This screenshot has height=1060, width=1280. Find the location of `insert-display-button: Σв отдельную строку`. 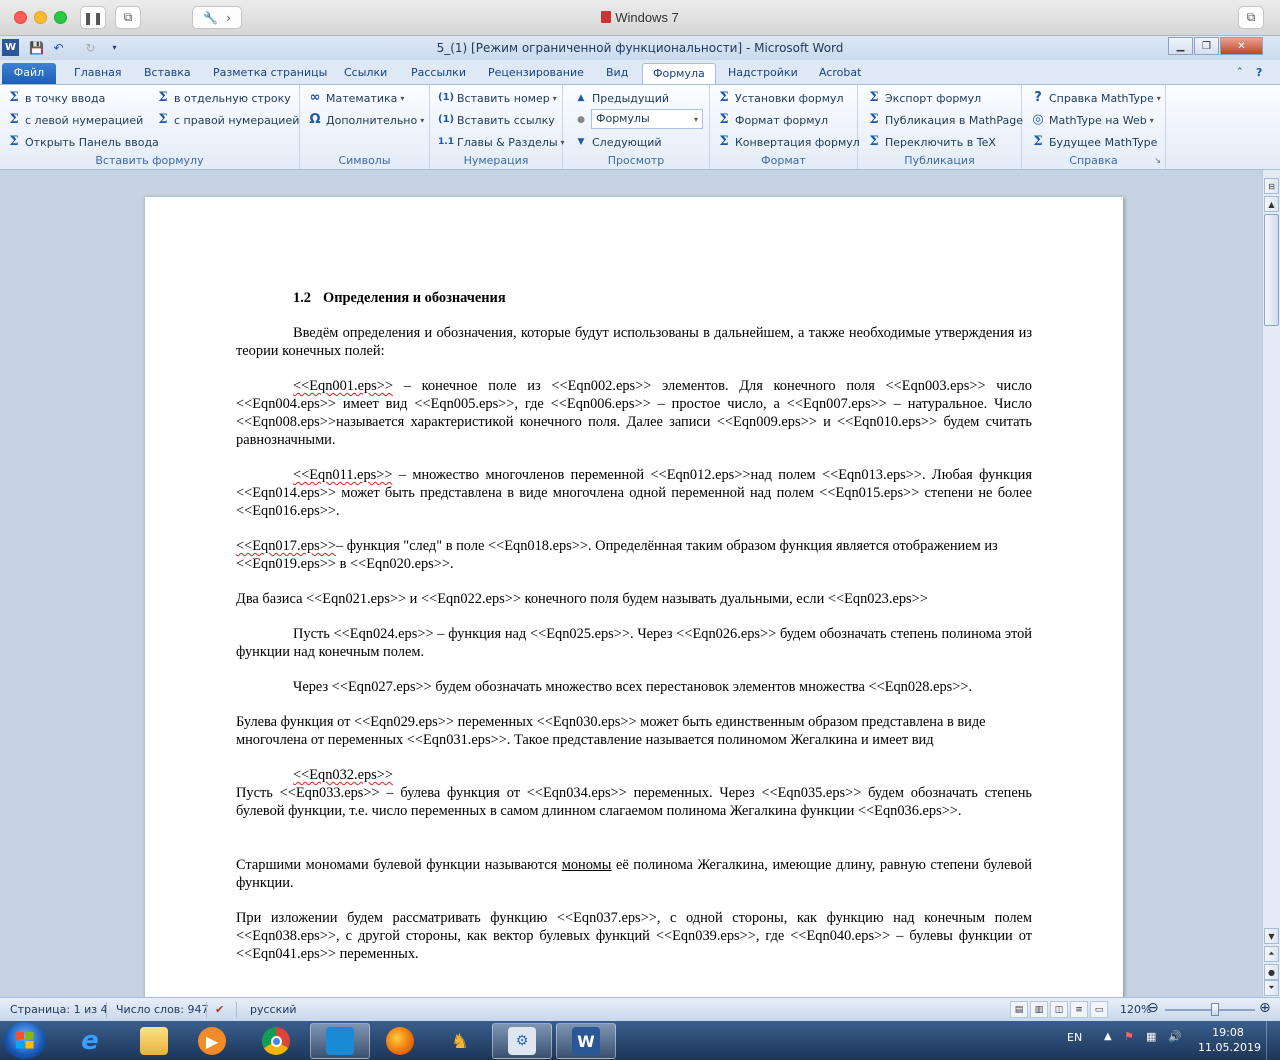

insert-display-button: Σв отдельную строку is located at coordinates (222, 98).